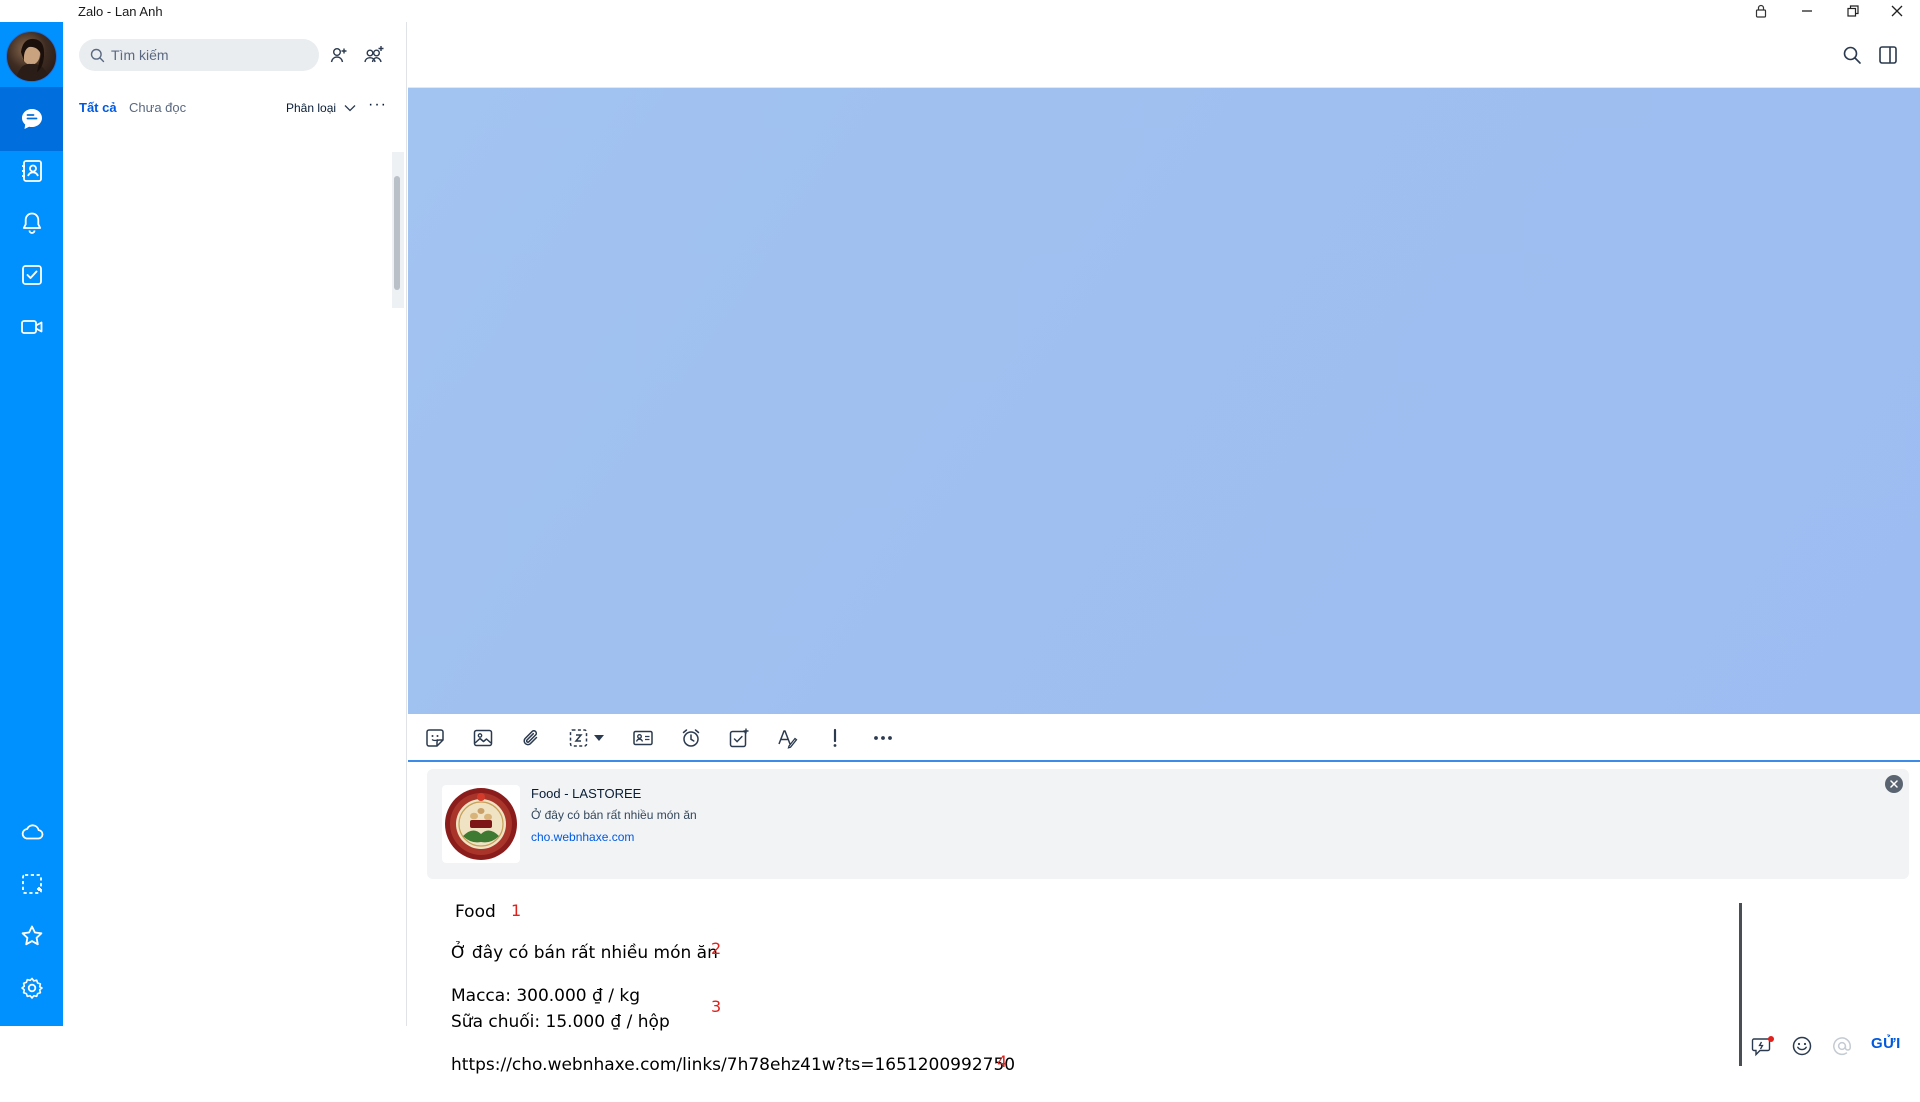  I want to click on preview-thumbnail, so click(481, 824).